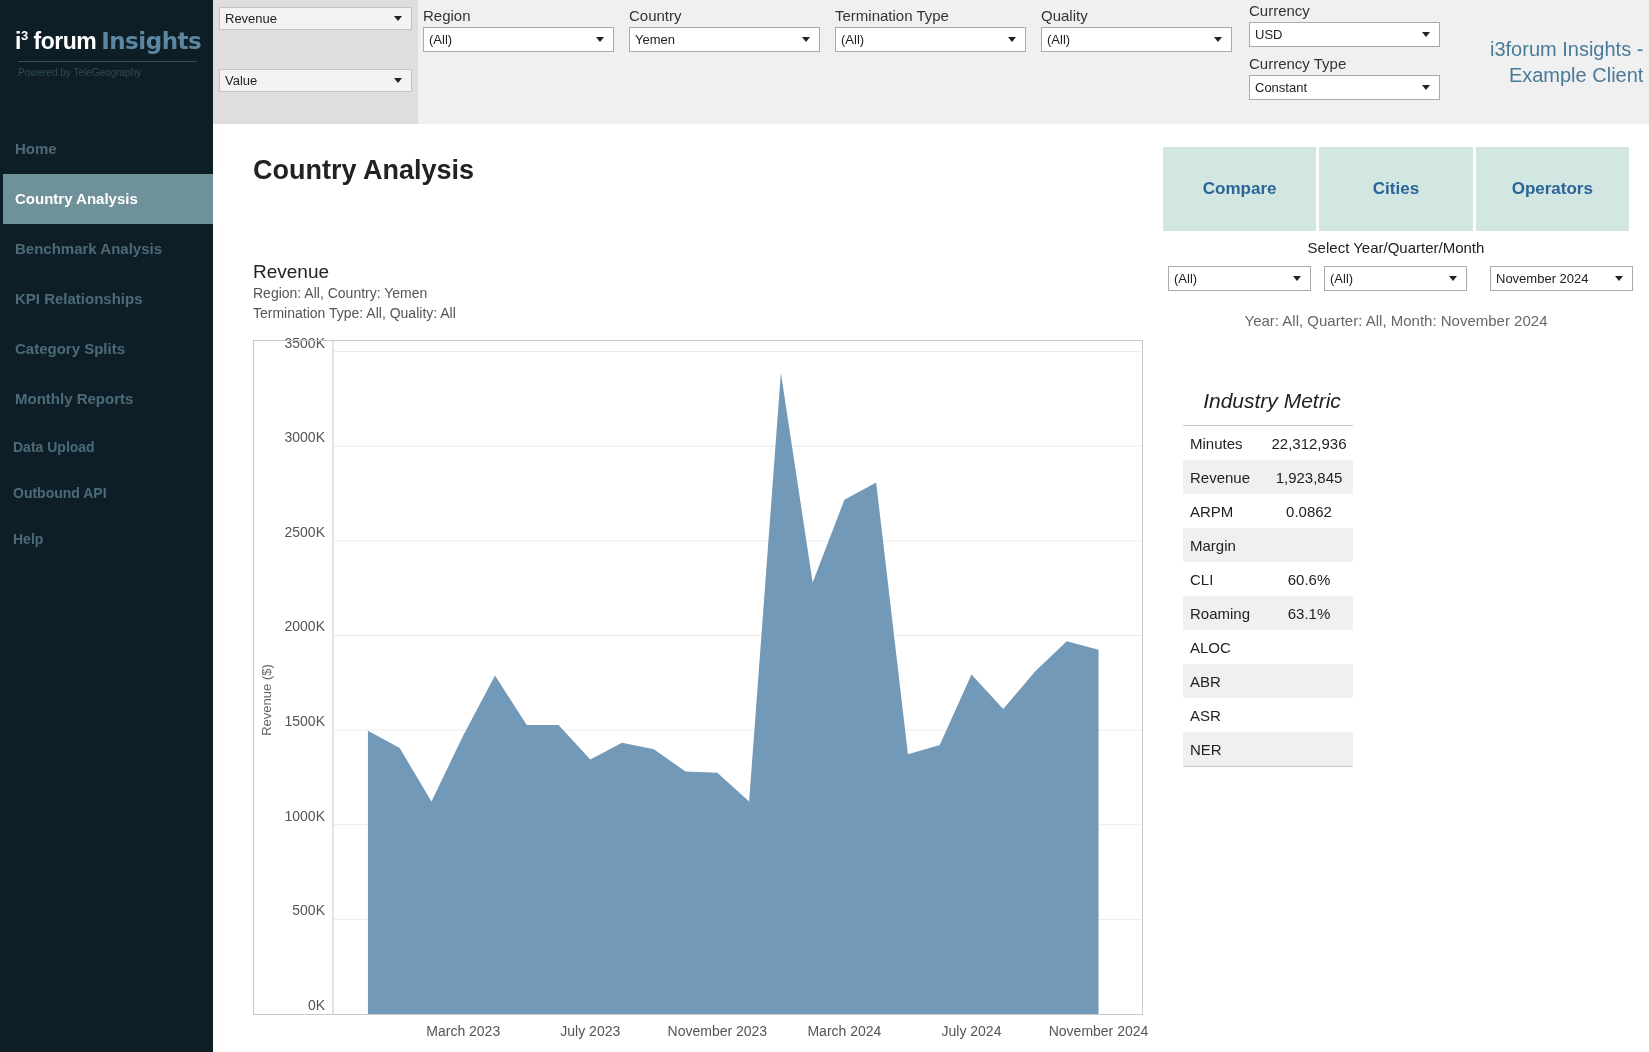 This screenshot has height=1052, width=1649. Describe the element at coordinates (1213, 545) in the screenshot. I see `metric-name: Margin` at that location.